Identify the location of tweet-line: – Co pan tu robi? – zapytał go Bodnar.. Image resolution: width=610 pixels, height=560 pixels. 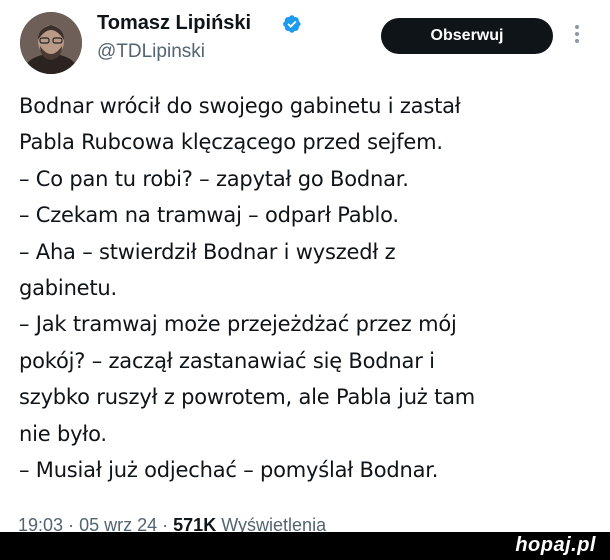
(214, 178).